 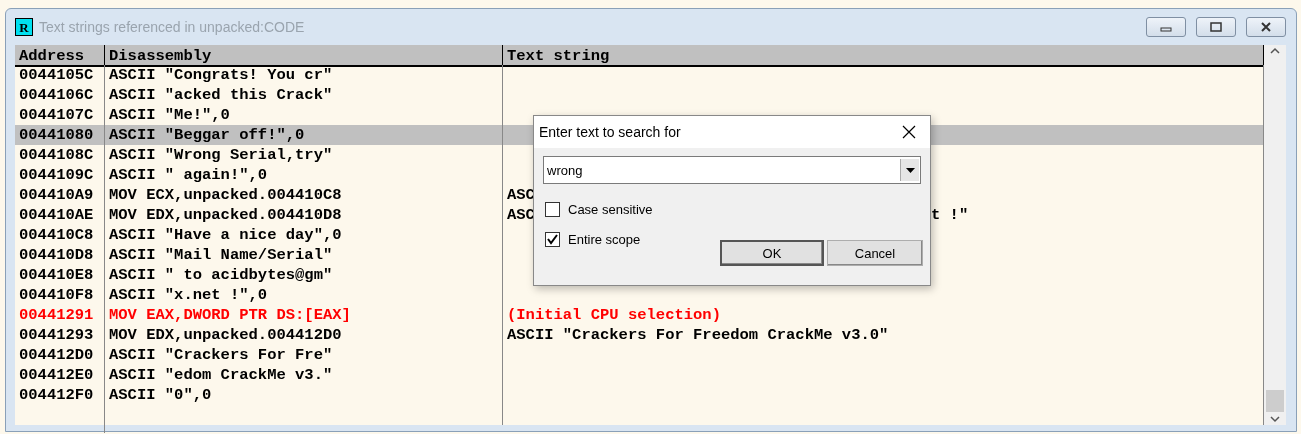 I want to click on text-string: (Initial CPU selection), so click(x=614, y=315).